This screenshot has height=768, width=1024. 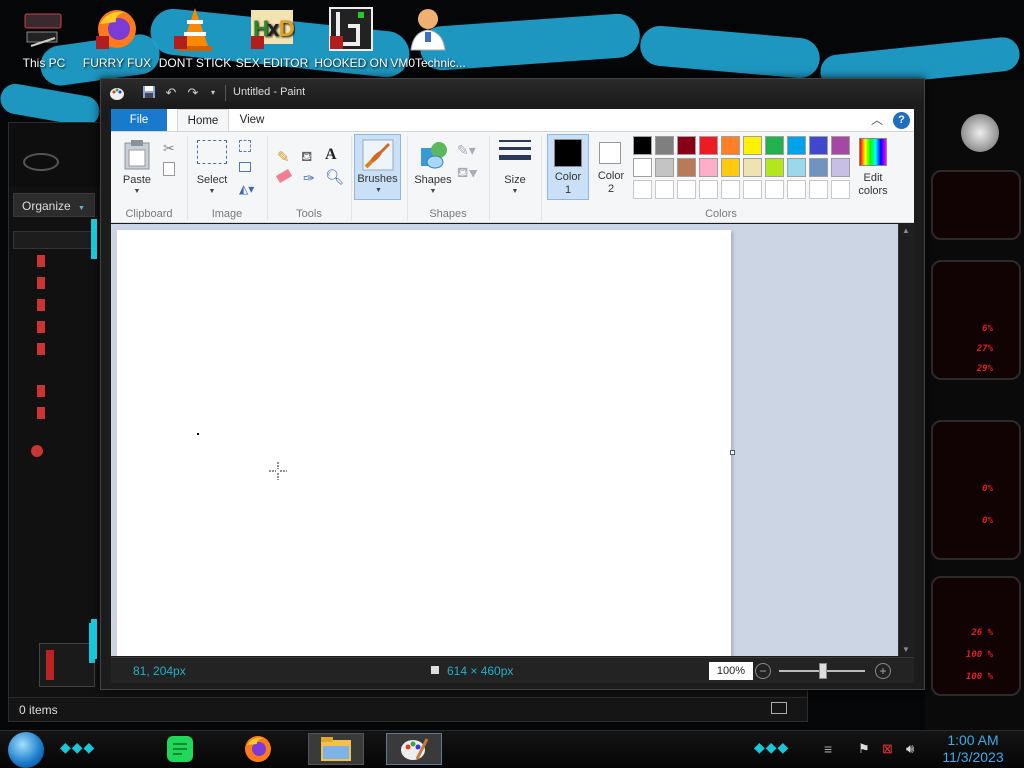 What do you see at coordinates (887, 749) in the screenshot?
I see `network-disconnected-icon: ⊠` at bounding box center [887, 749].